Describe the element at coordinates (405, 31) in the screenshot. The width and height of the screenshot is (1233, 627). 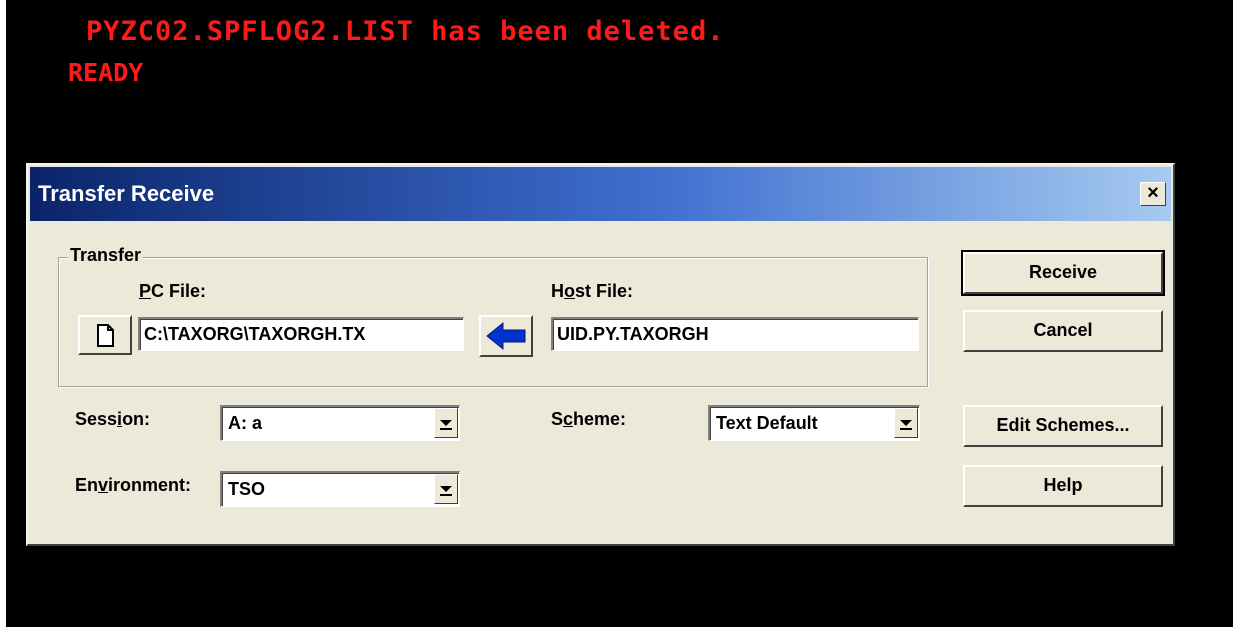
I see `terminal-message: PYZC02.SPFLOG2.LIST has been deleted.` at that location.